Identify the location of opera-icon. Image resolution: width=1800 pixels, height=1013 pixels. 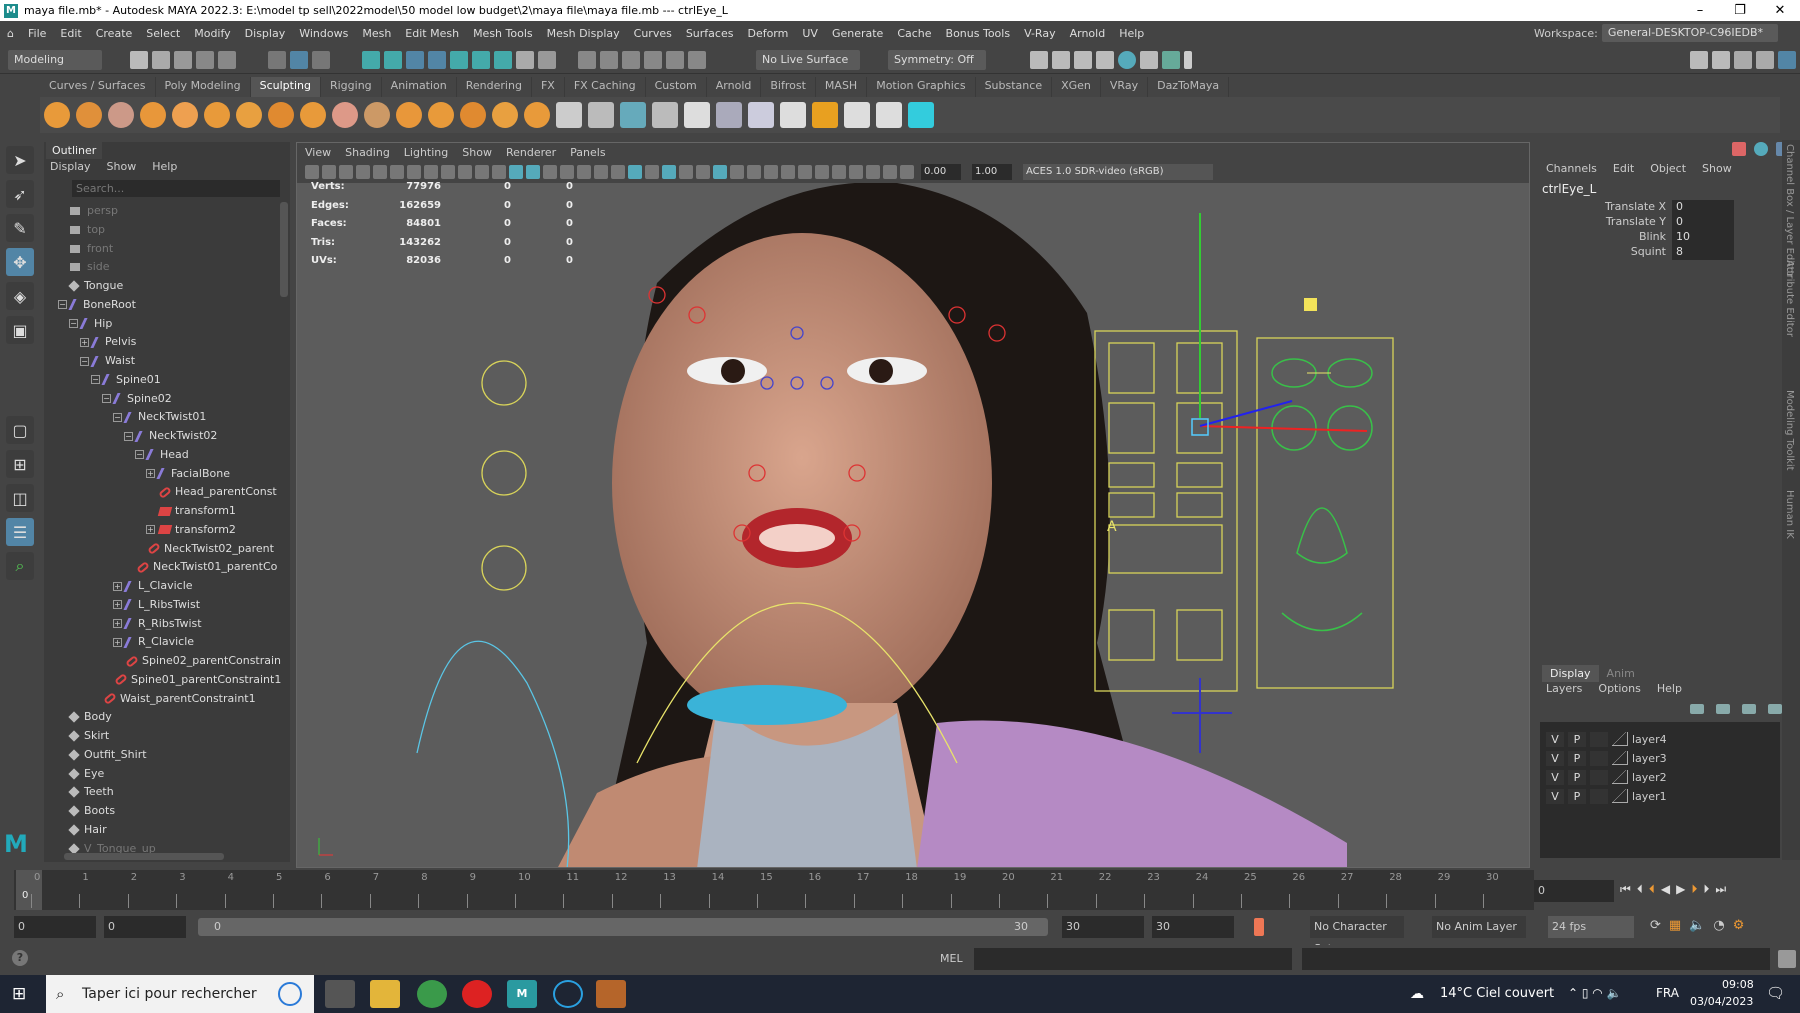
(477, 994).